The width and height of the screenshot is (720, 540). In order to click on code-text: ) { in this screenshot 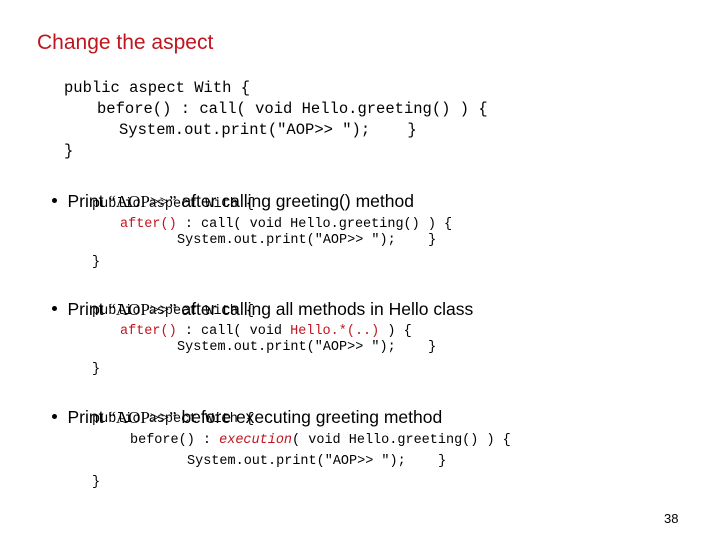, I will do `click(395, 331)`.